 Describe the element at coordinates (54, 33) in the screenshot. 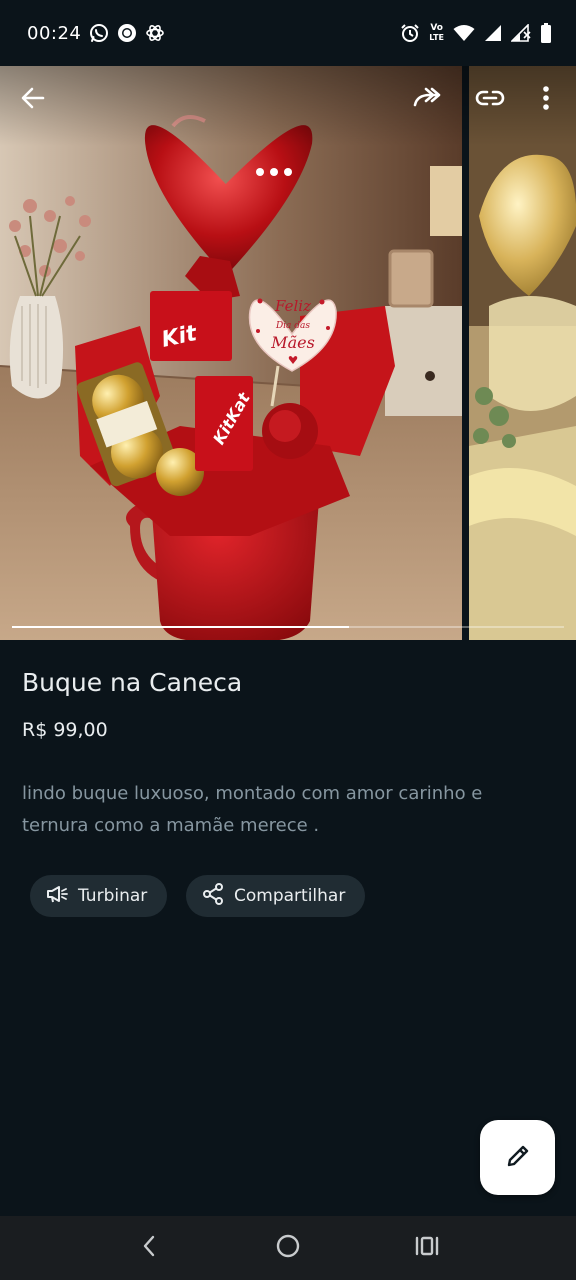

I see `status-time: 00:24` at that location.